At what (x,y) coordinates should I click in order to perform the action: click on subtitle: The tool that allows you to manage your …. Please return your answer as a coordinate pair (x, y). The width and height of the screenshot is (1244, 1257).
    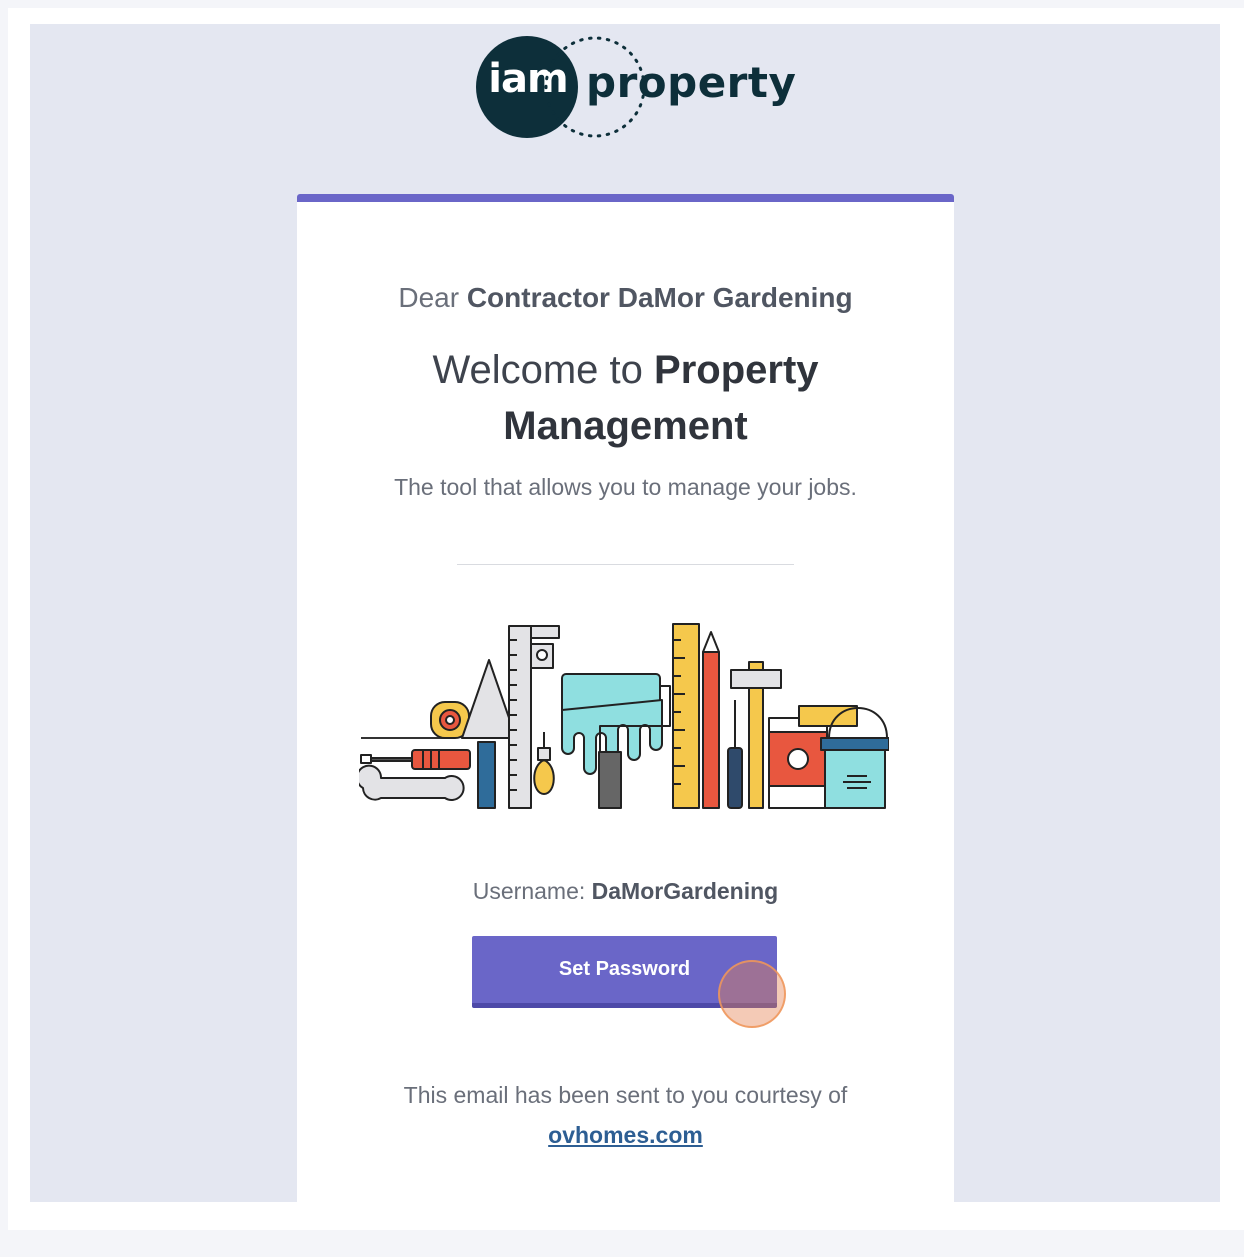
    Looking at the image, I should click on (625, 487).